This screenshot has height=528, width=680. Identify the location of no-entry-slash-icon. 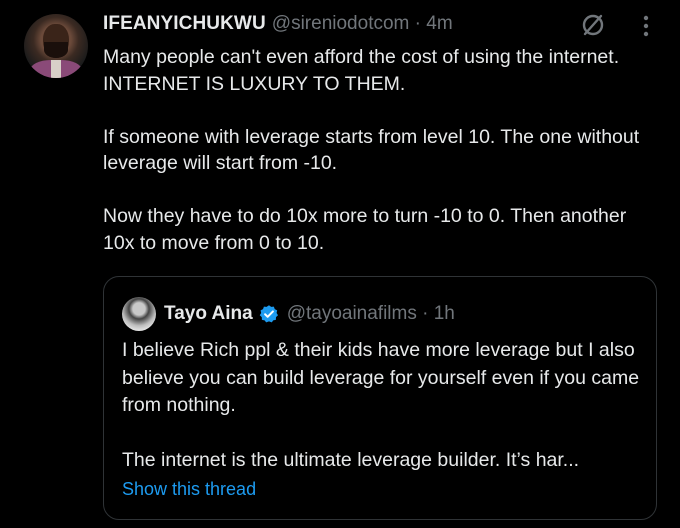
(593, 25).